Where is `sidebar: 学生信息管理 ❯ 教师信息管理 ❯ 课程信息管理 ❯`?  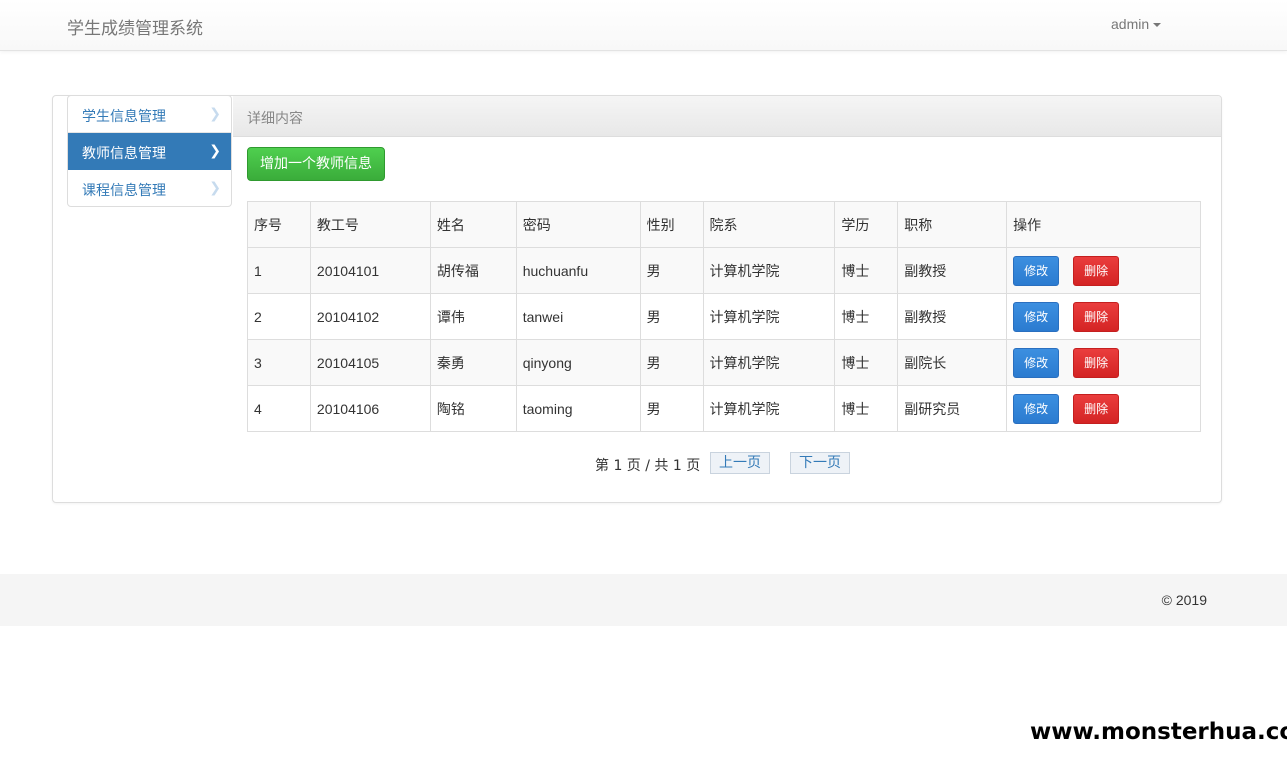 sidebar: 学生信息管理 ❯ 教师信息管理 ❯ 课程信息管理 ❯ is located at coordinates (149, 151).